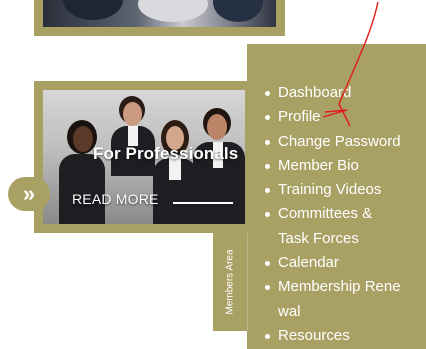 This screenshot has height=349, width=426. Describe the element at coordinates (344, 336) in the screenshot. I see `menu-item-resources: Resources` at that location.